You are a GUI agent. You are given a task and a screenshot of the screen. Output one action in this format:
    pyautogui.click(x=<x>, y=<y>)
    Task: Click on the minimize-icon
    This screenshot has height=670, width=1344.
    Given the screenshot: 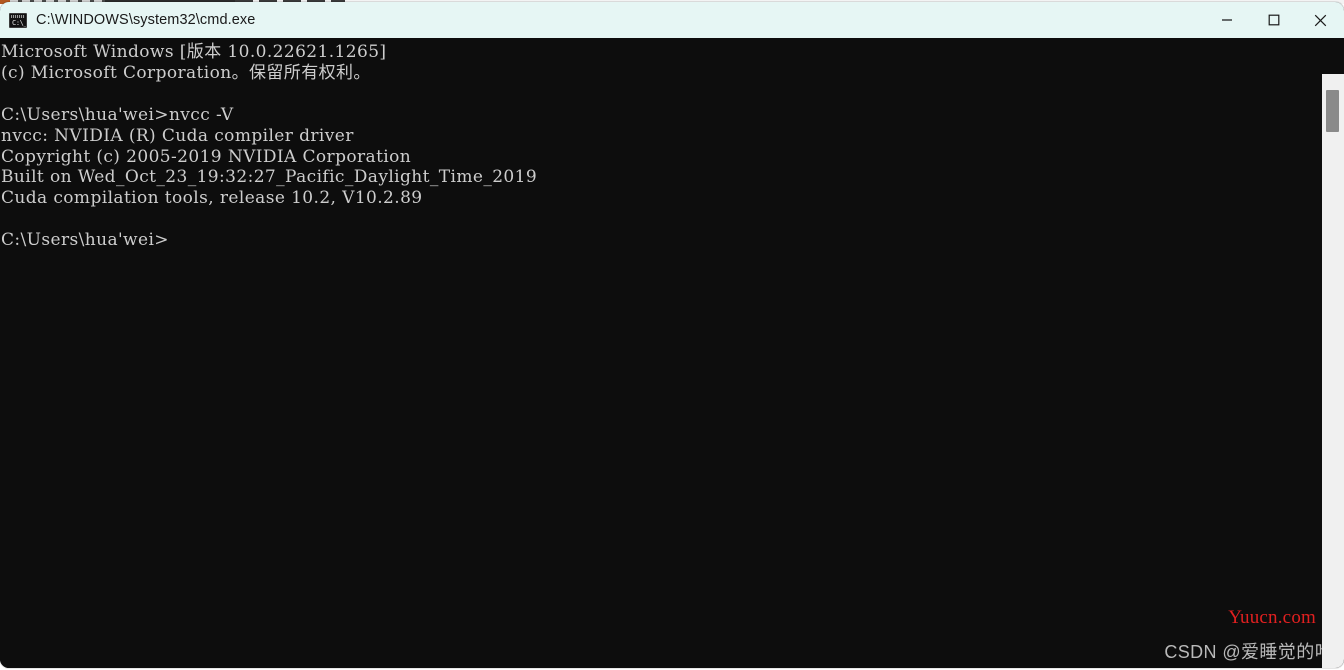 What is the action you would take?
    pyautogui.click(x=1226, y=20)
    